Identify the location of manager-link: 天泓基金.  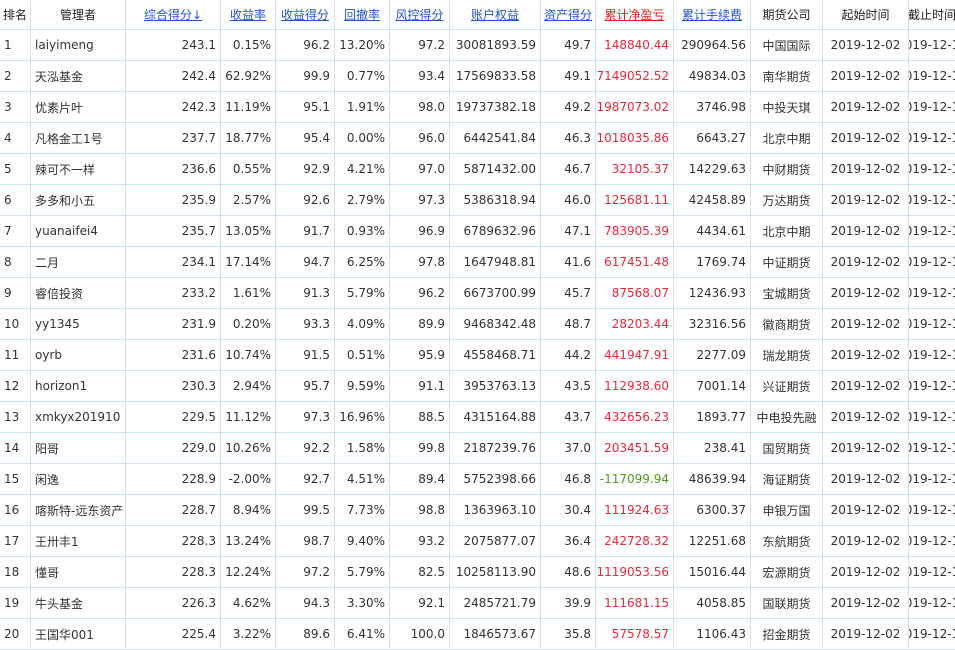
(78, 76).